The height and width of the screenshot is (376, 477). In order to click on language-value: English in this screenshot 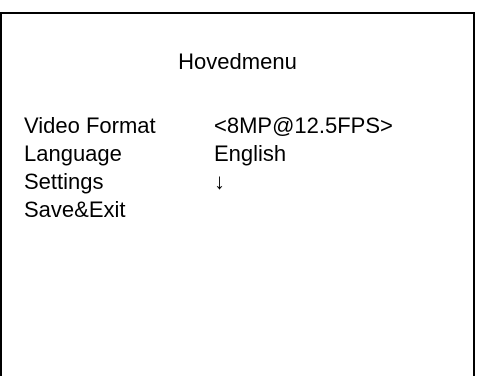, I will do `click(250, 154)`.